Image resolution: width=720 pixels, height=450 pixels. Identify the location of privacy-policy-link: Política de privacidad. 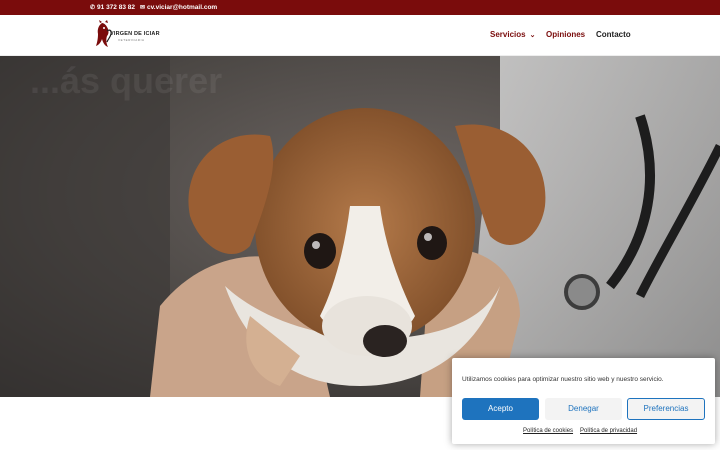
(608, 431).